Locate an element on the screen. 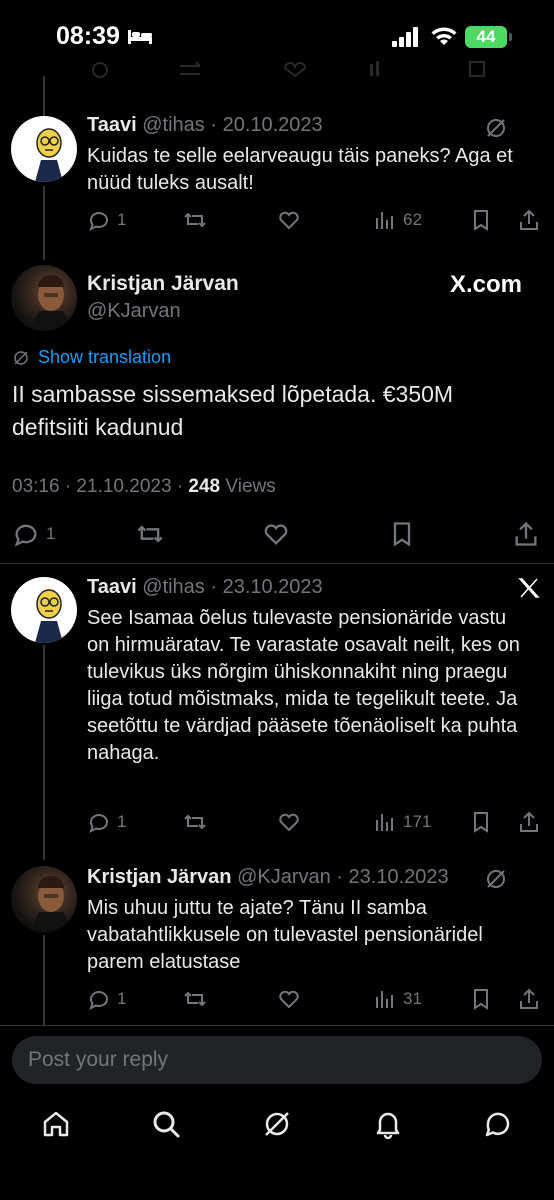 This screenshot has height=1200, width=554. nav-messages is located at coordinates (498, 1124).